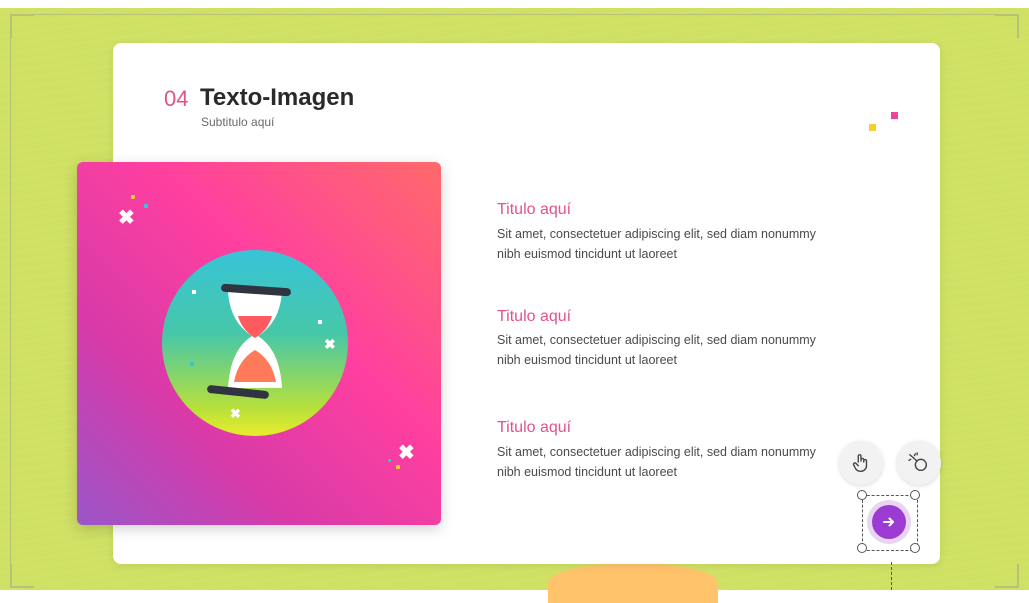  I want to click on decor-square-pink, so click(894, 115).